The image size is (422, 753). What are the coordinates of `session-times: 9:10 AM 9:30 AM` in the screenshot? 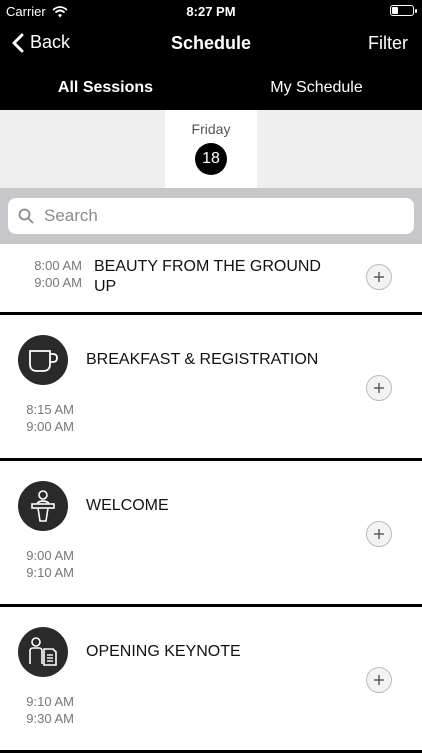 It's located at (44, 710).